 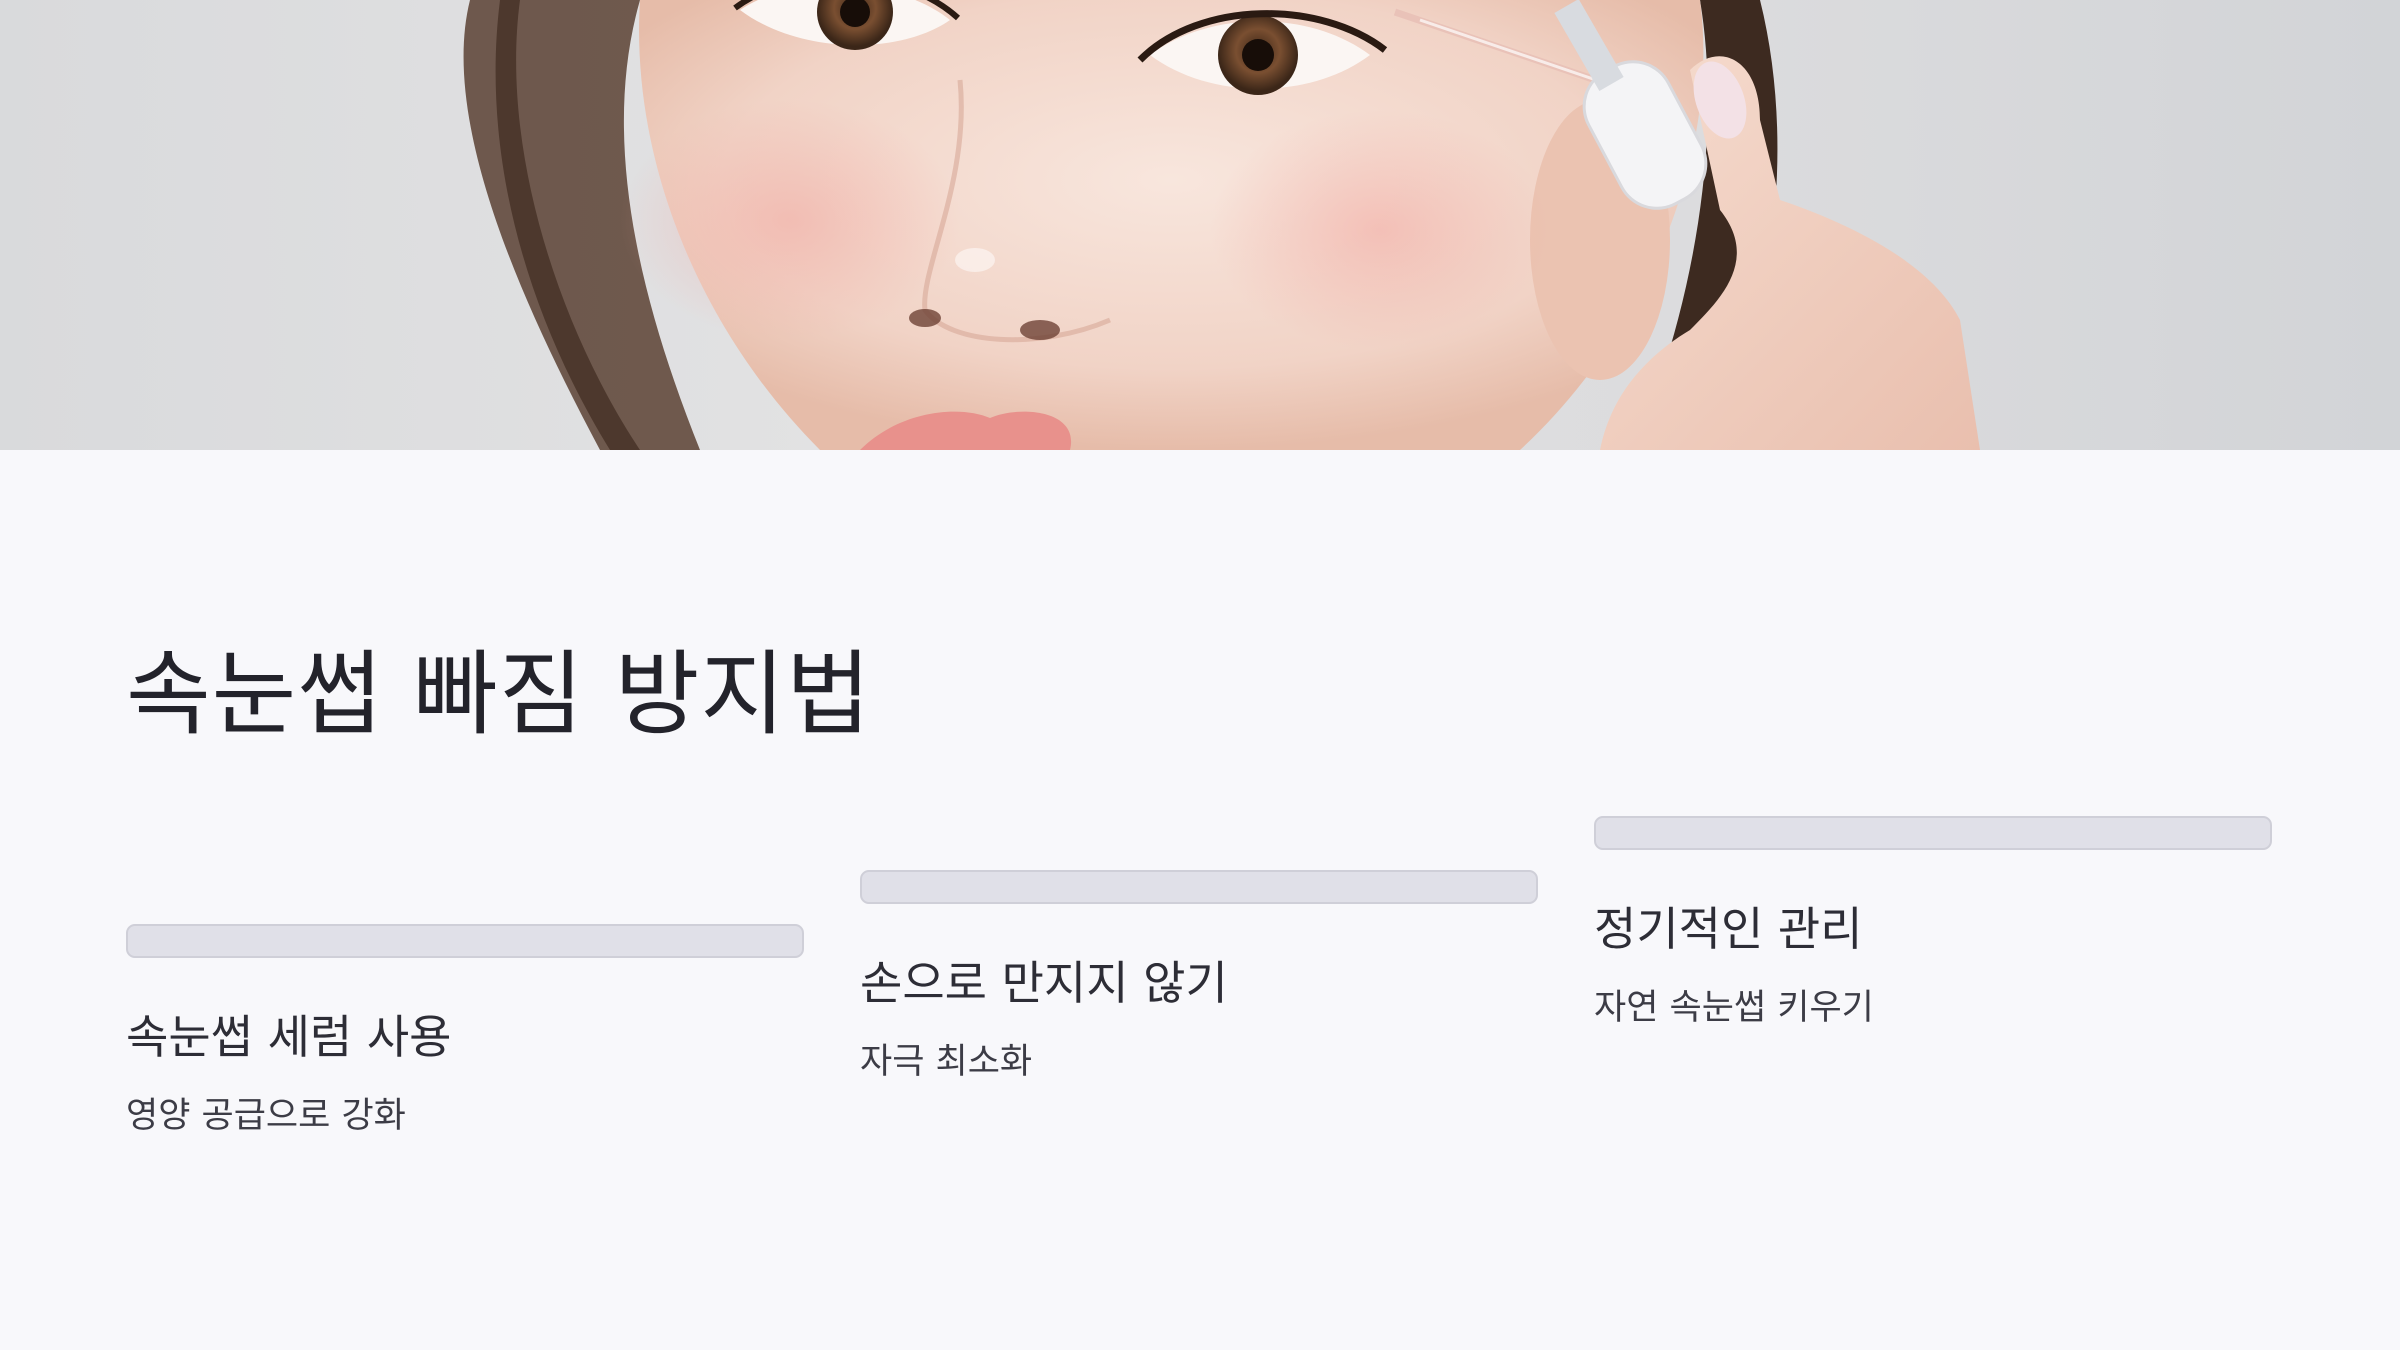 I want to click on tip-card-serum: 속눈썹 세럼 사용 영양 공급으로 강화, so click(x=466, y=1030).